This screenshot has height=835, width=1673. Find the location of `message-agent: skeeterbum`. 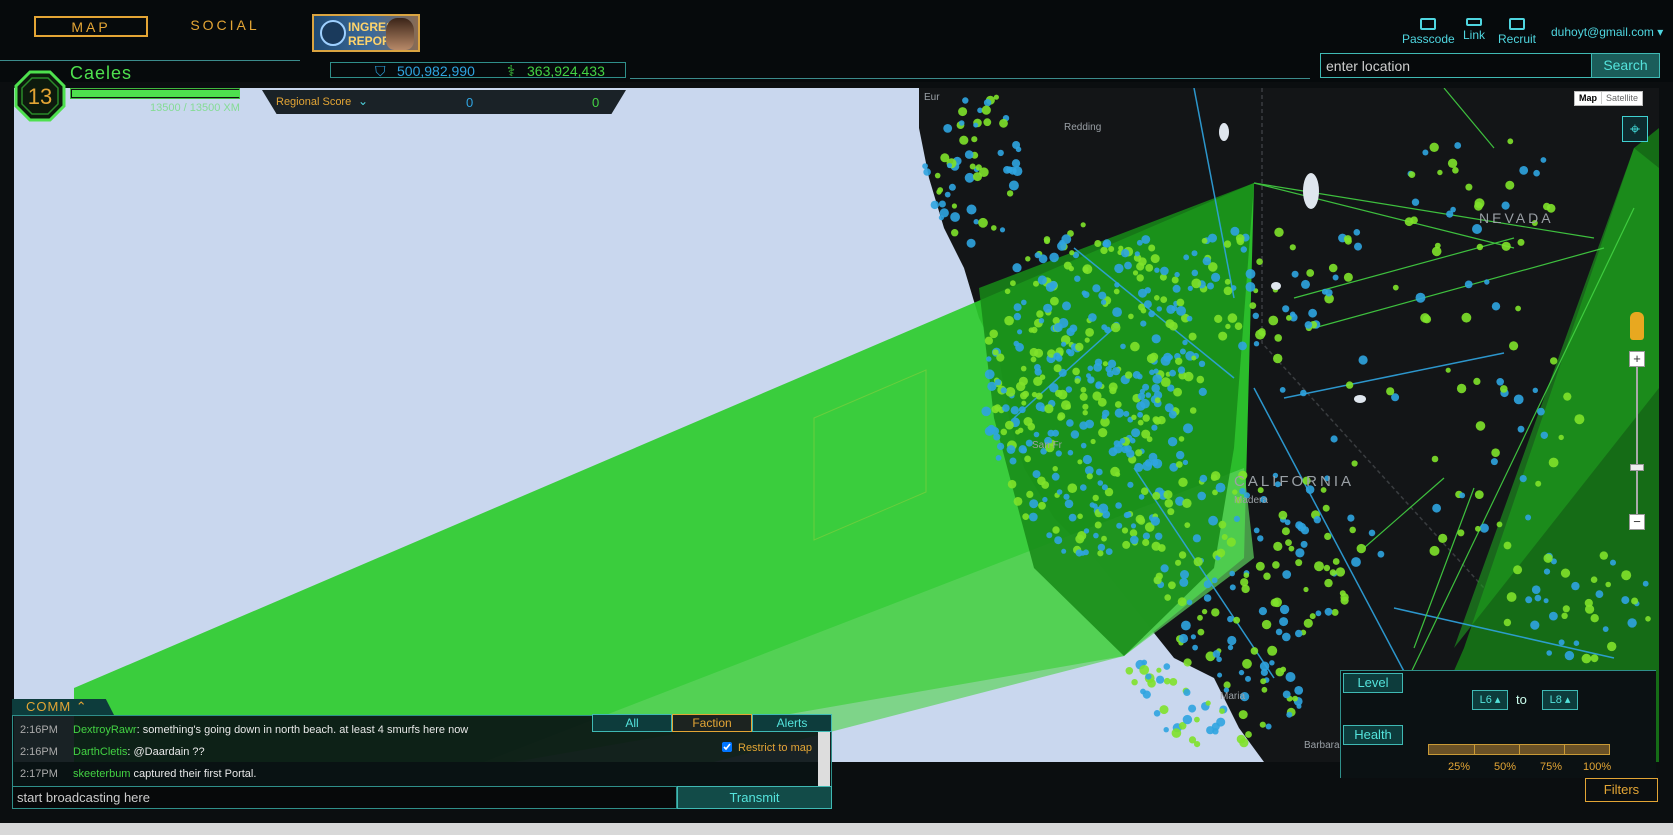

message-agent: skeeterbum is located at coordinates (101, 774).